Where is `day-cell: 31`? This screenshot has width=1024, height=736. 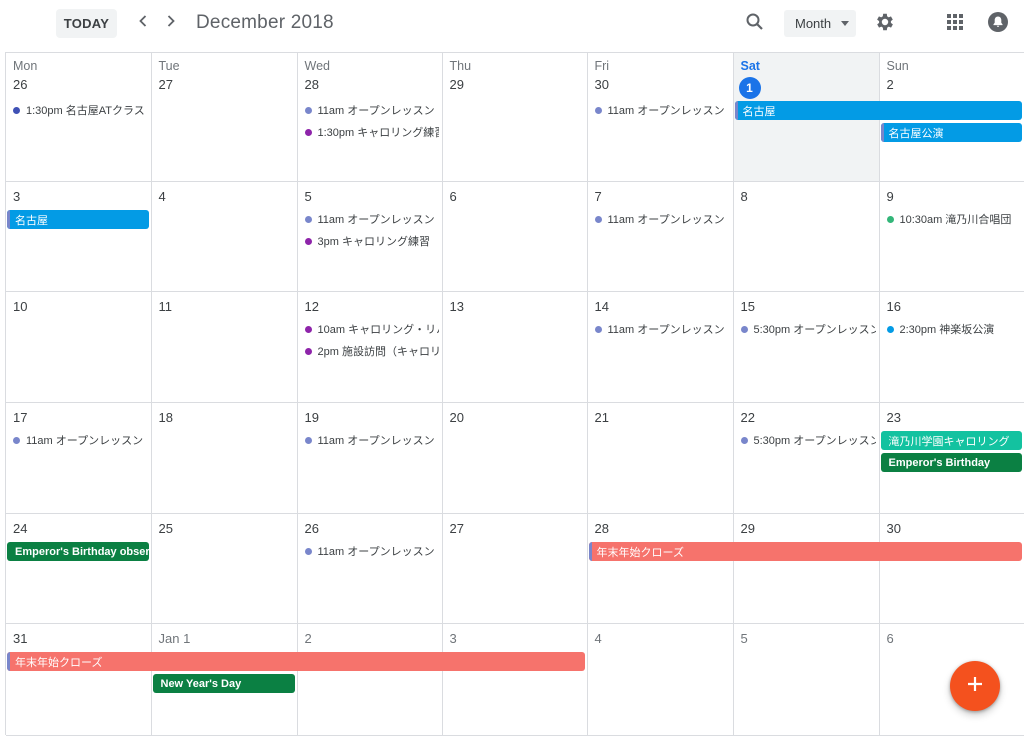 day-cell: 31 is located at coordinates (79, 680).